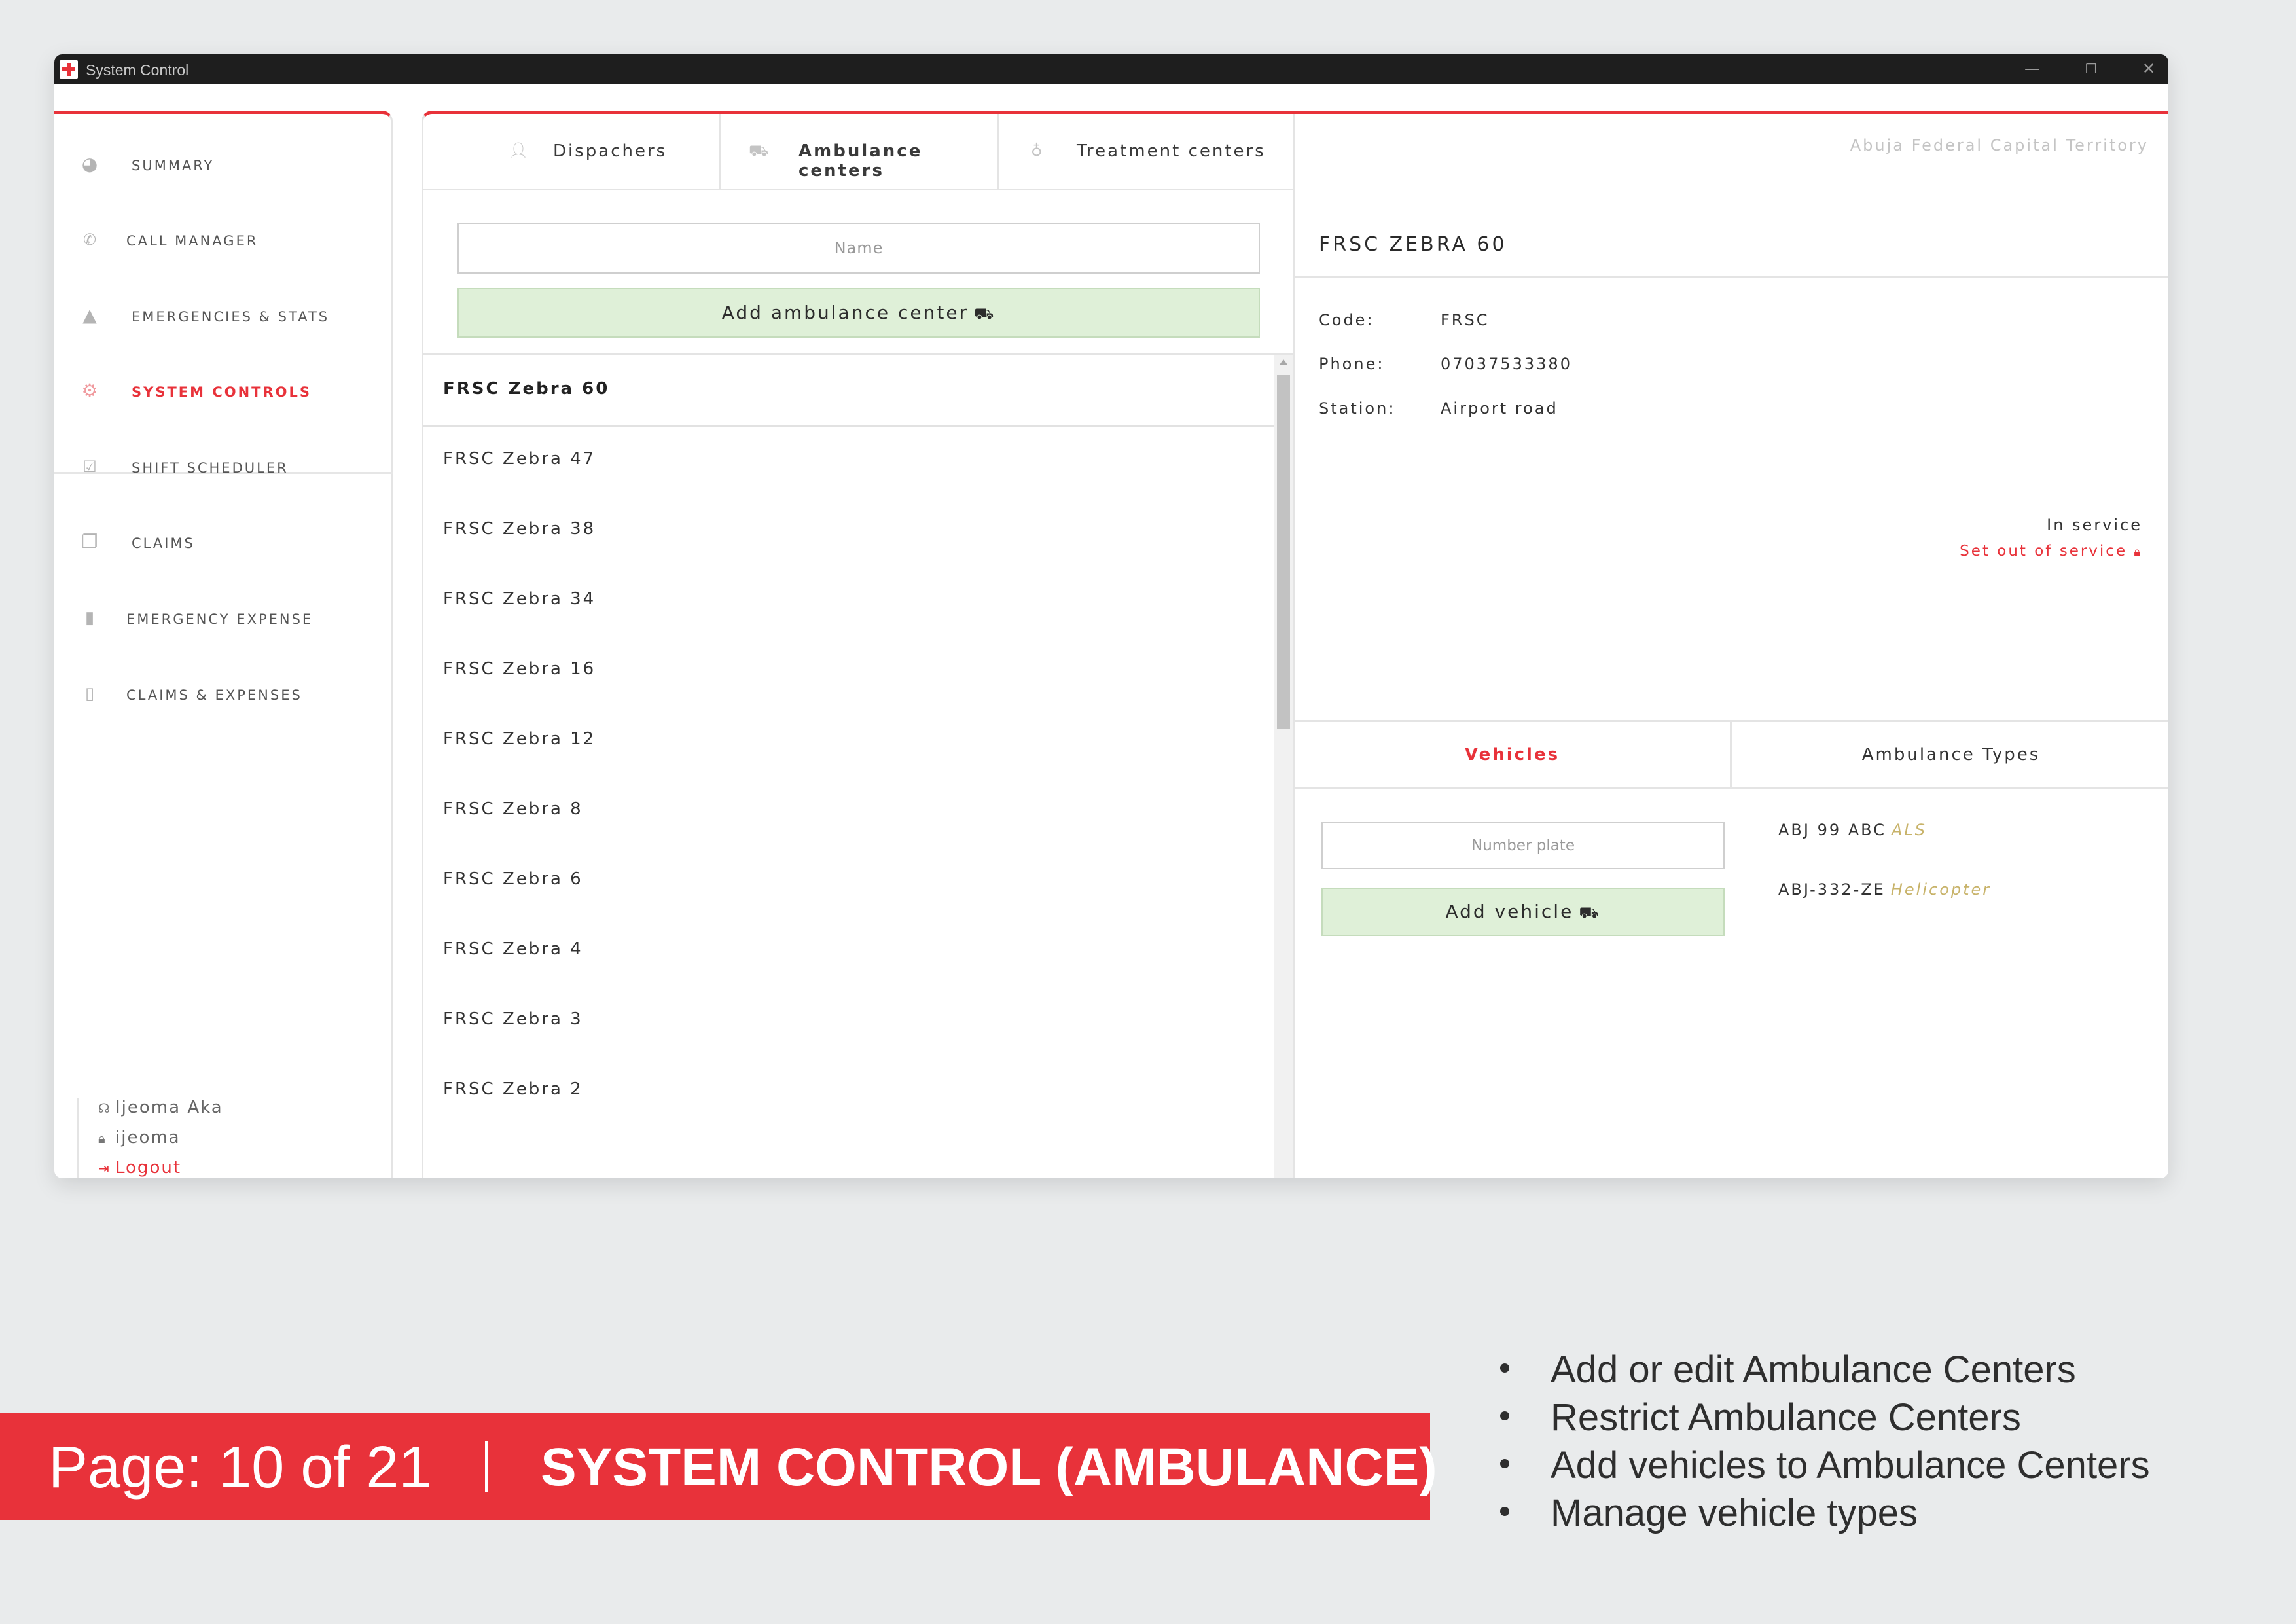 The image size is (2296, 1624). What do you see at coordinates (240, 1467) in the screenshot?
I see `page-number: Page: 10 of 21` at bounding box center [240, 1467].